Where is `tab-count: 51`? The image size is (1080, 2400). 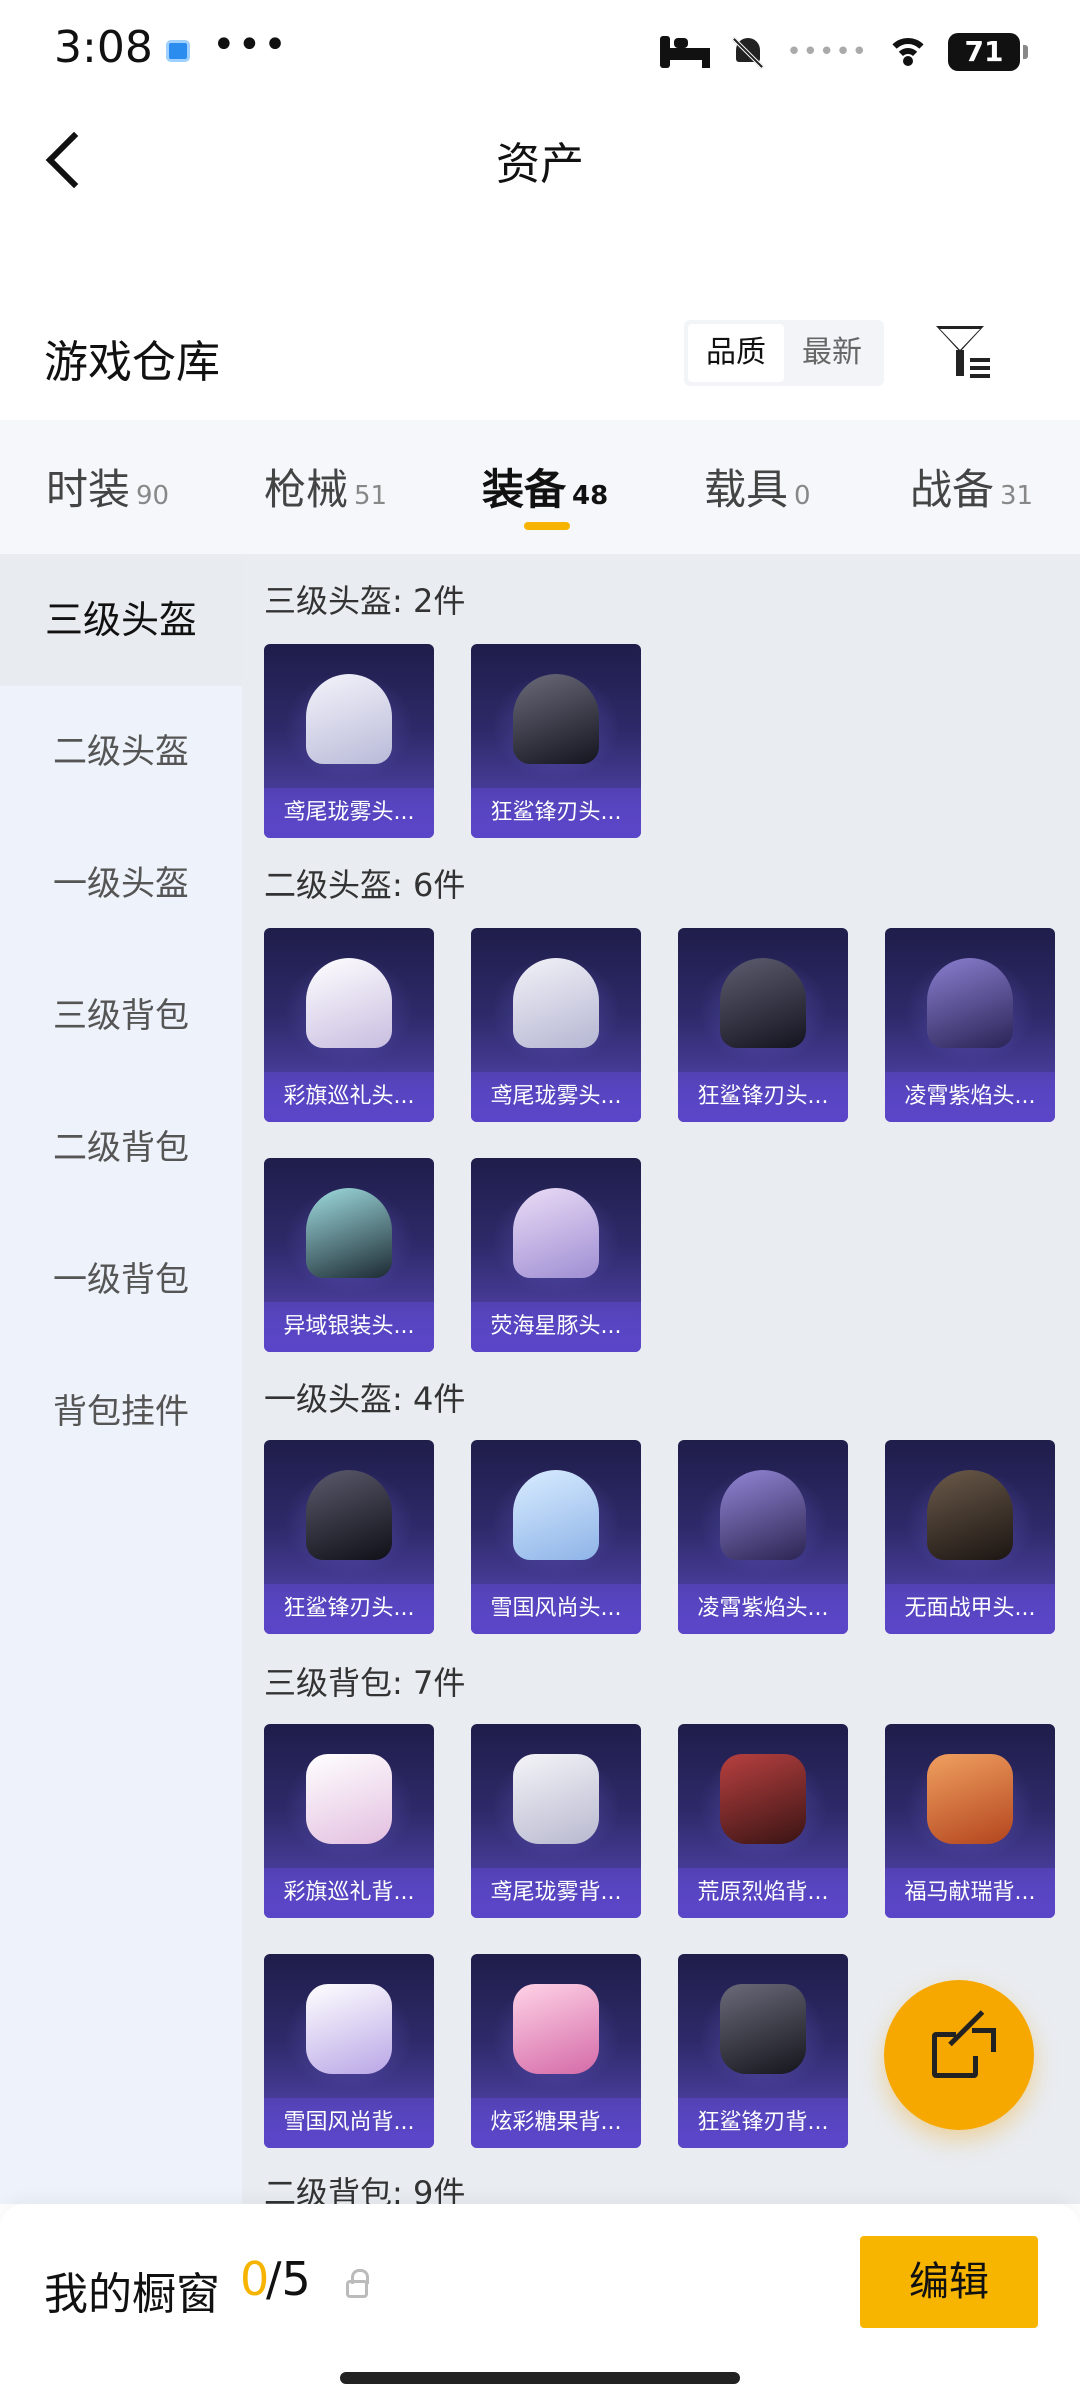 tab-count: 51 is located at coordinates (371, 496).